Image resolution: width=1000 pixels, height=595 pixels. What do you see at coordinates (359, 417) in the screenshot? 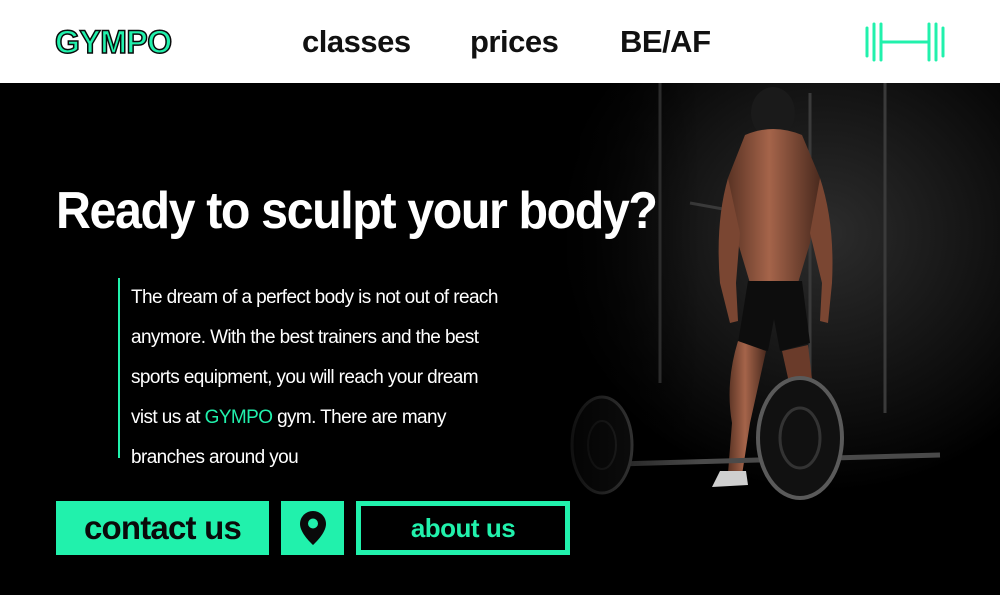
I see `description-text: gym. There are many` at bounding box center [359, 417].